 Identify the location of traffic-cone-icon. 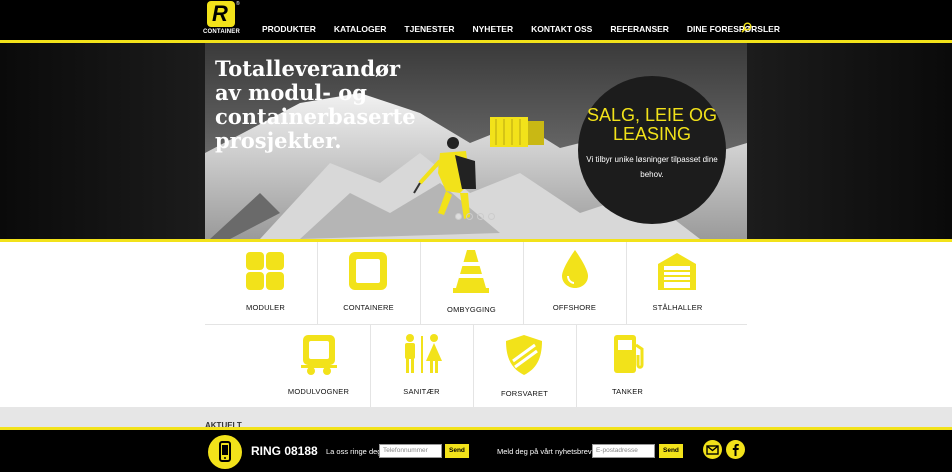
(471, 271).